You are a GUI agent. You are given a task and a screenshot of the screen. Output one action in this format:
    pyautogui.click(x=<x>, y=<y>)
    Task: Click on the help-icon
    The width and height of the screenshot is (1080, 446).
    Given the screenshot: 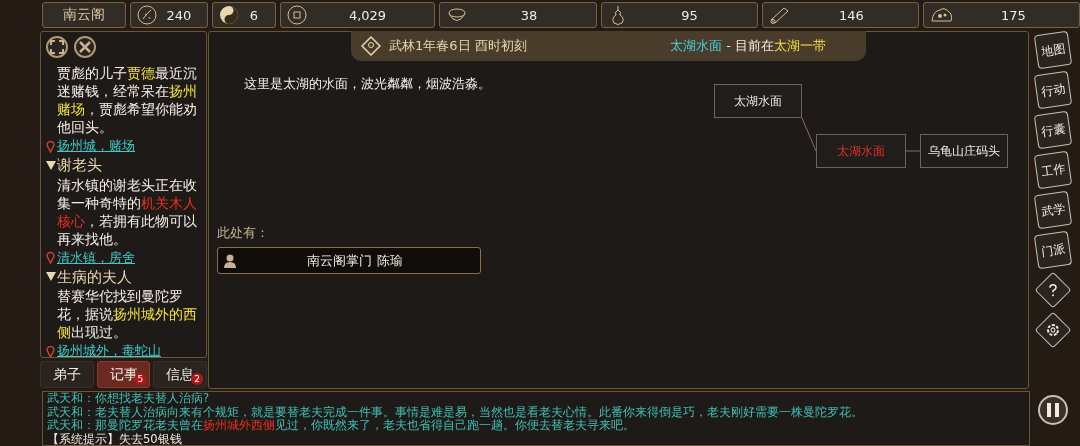 What is the action you would take?
    pyautogui.click(x=1053, y=290)
    